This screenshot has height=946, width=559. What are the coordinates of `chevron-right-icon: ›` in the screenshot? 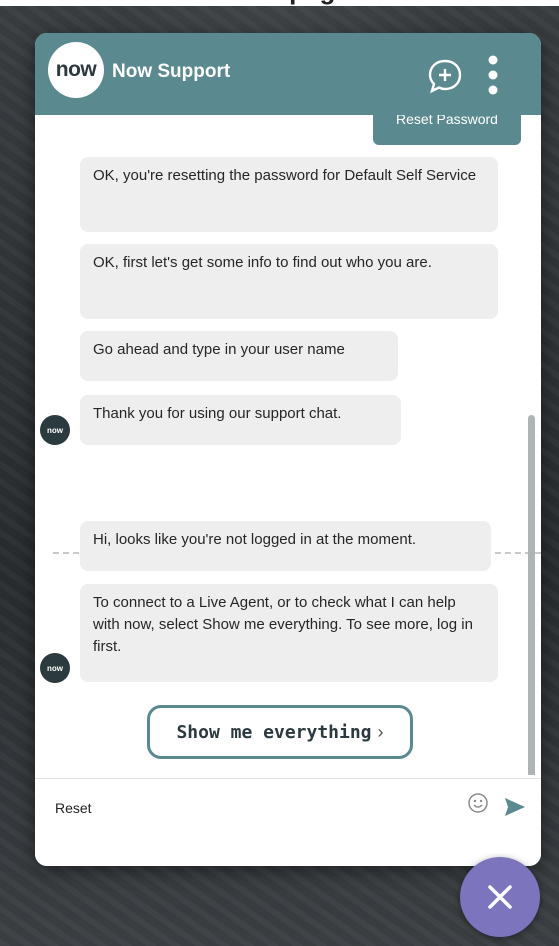 It's located at (380, 731).